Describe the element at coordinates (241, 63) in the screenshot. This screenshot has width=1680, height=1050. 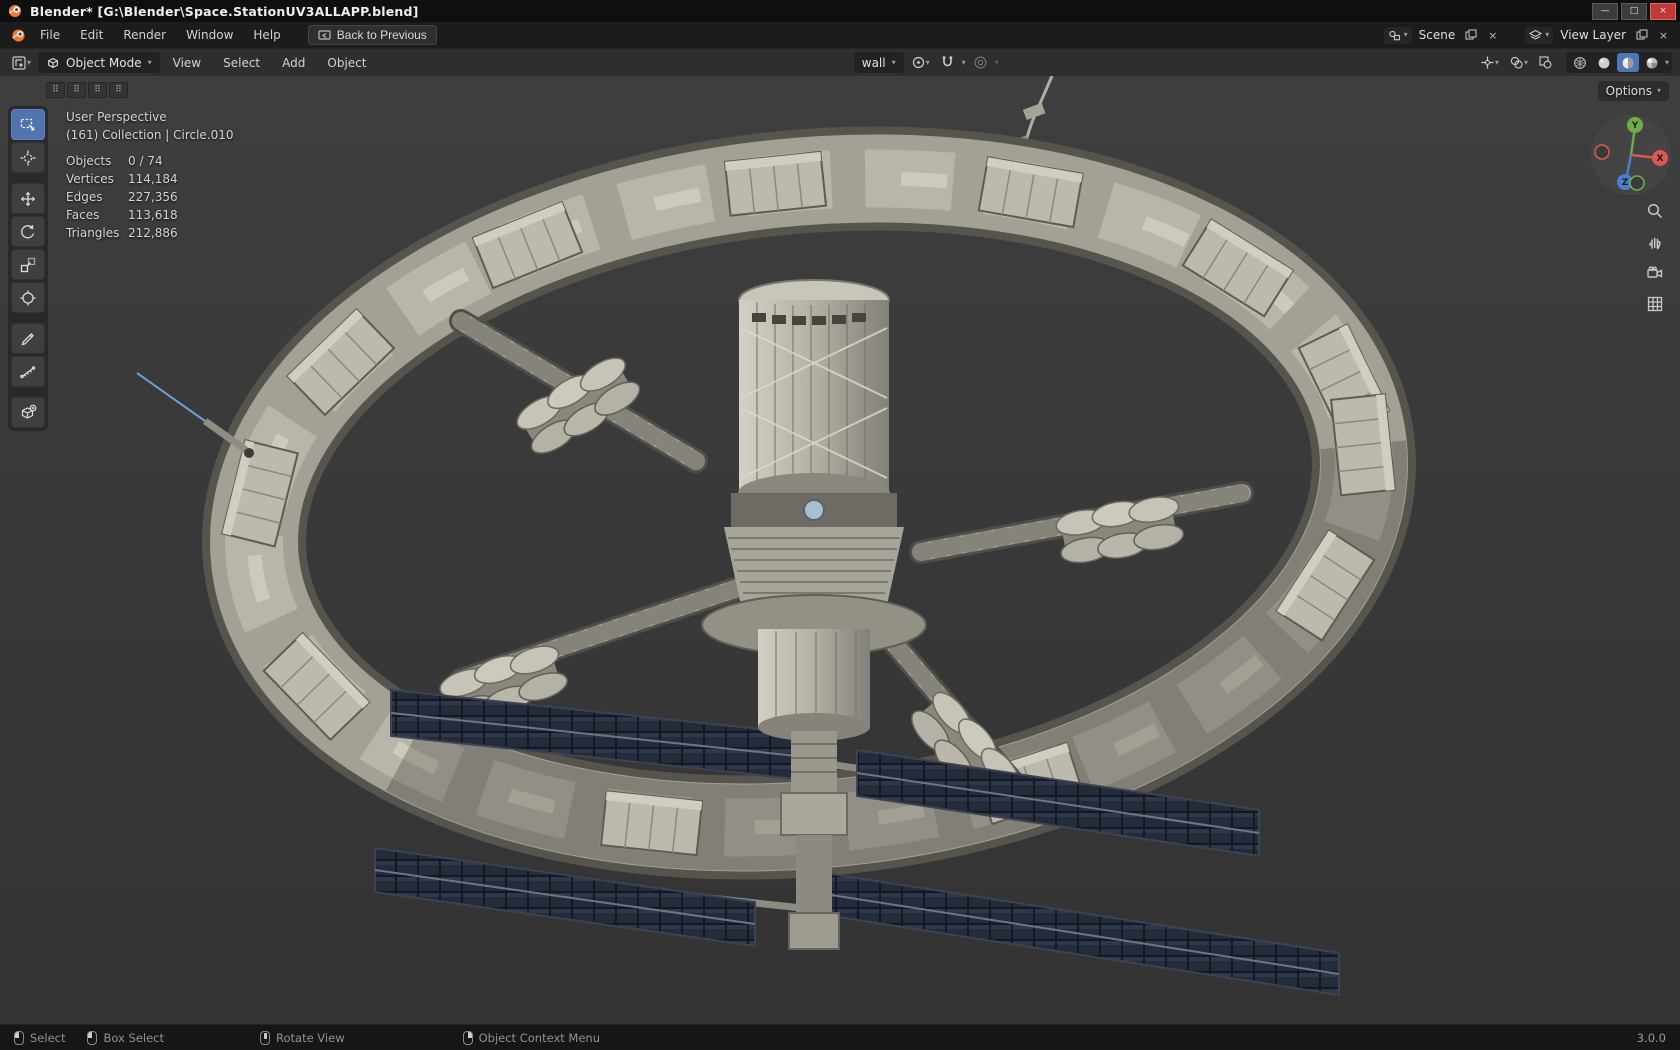
I see `menu-select: Select` at that location.